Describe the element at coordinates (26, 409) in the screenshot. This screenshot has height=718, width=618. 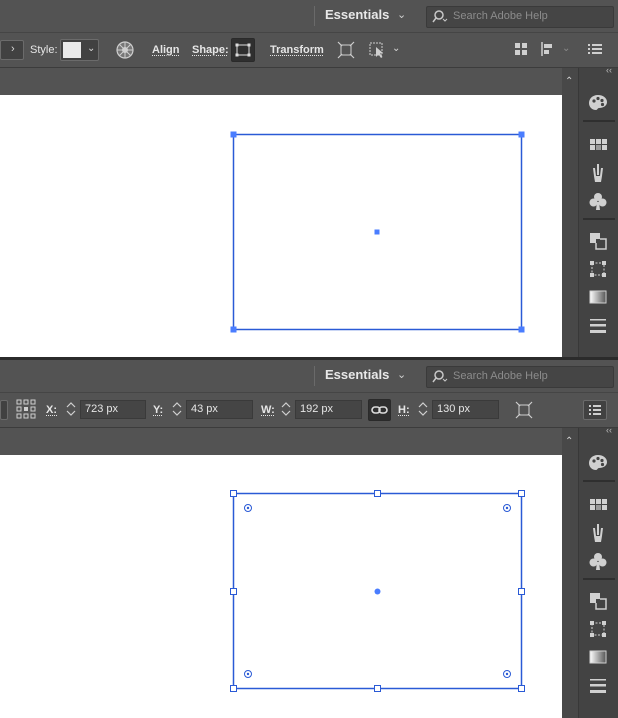
I see `reference-point-icon` at that location.